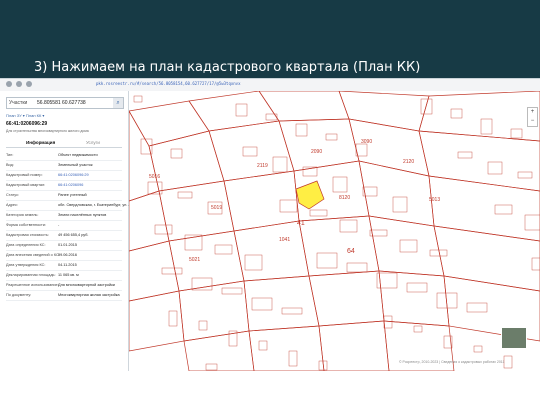 The height and width of the screenshot is (405, 540). Describe the element at coordinates (86, 285) in the screenshot. I see `attribute-value: Для многоквартирной застройки` at that location.